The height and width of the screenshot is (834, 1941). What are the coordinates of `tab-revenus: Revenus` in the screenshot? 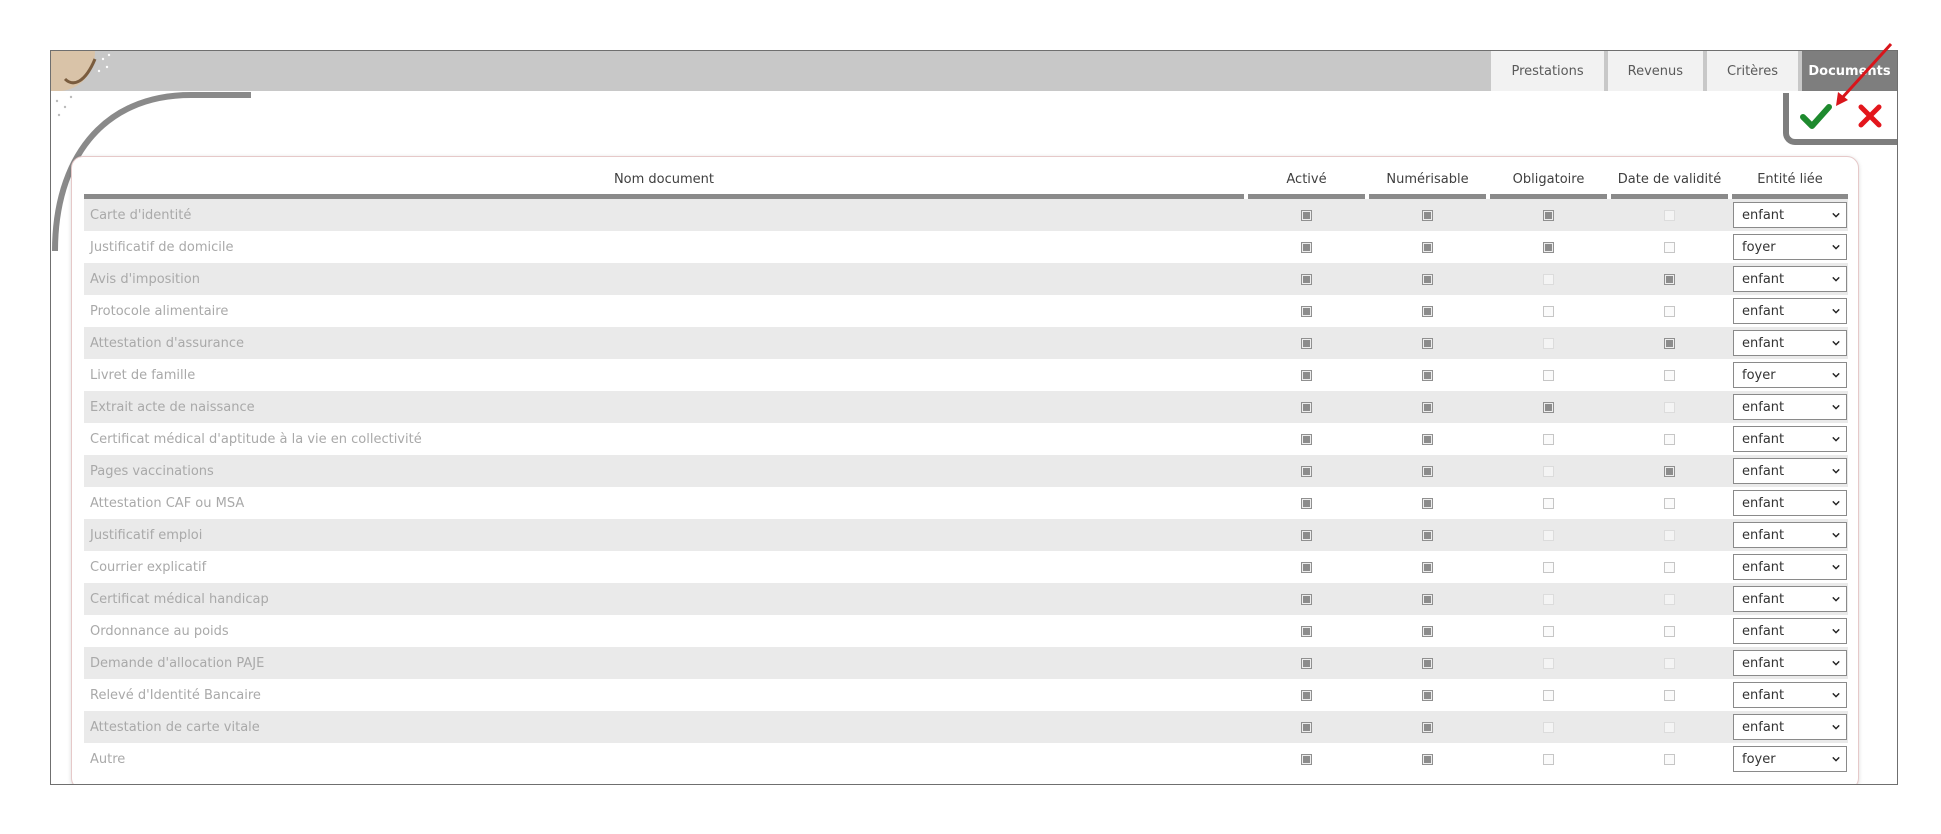 It's located at (1655, 71).